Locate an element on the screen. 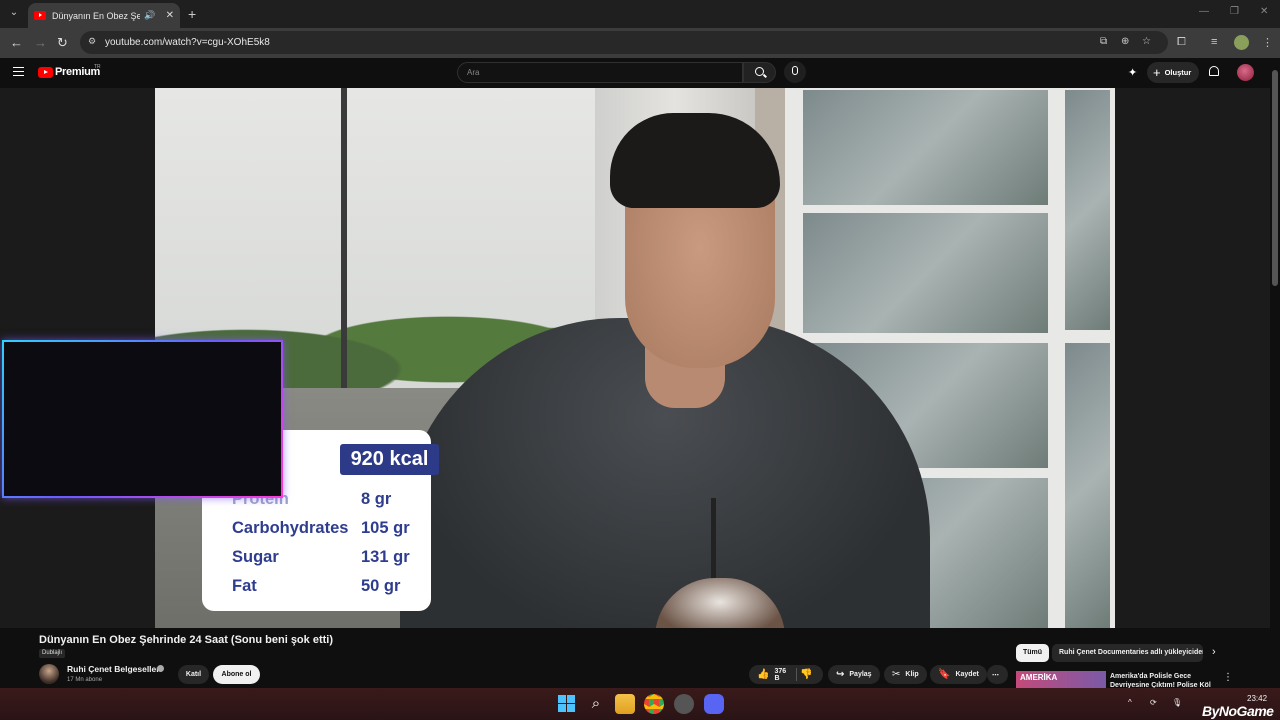 This screenshot has height=720, width=1280. clip-label: Klip is located at coordinates (912, 674).